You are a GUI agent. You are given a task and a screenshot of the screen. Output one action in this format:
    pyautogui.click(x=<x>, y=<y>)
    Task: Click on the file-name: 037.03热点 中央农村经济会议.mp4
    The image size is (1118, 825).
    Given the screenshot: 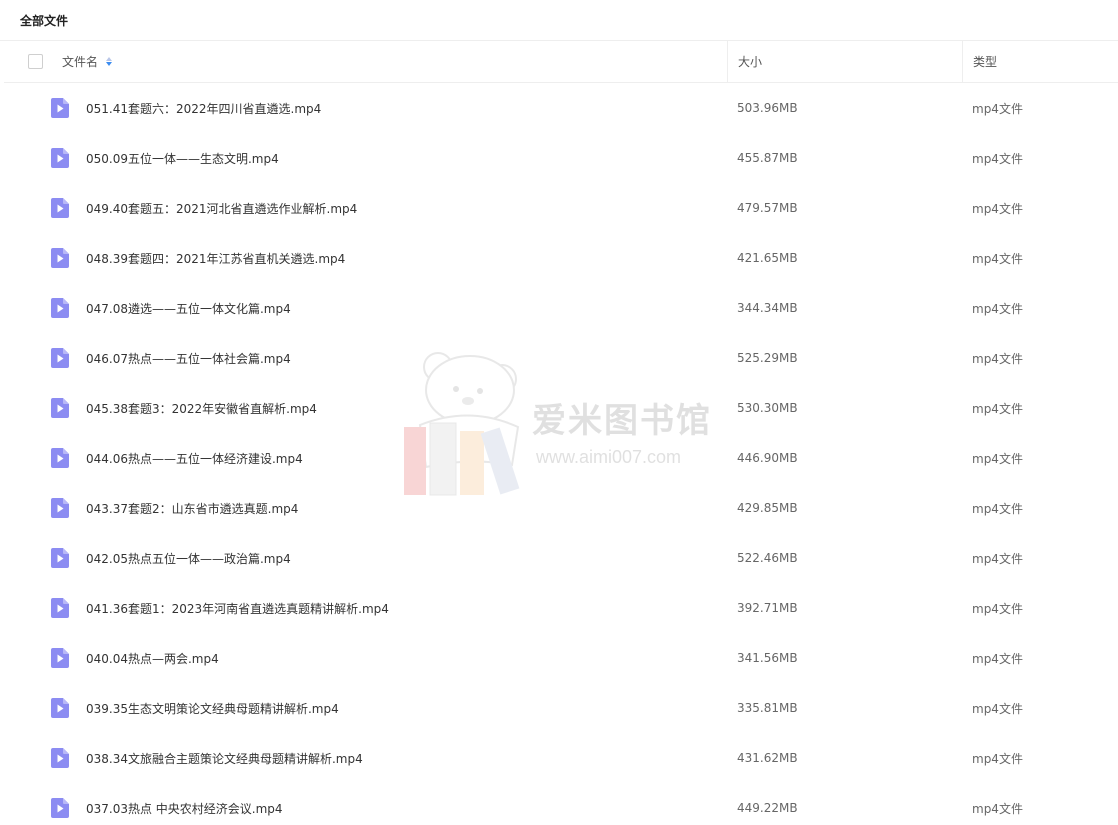 What is the action you would take?
    pyautogui.click(x=184, y=808)
    